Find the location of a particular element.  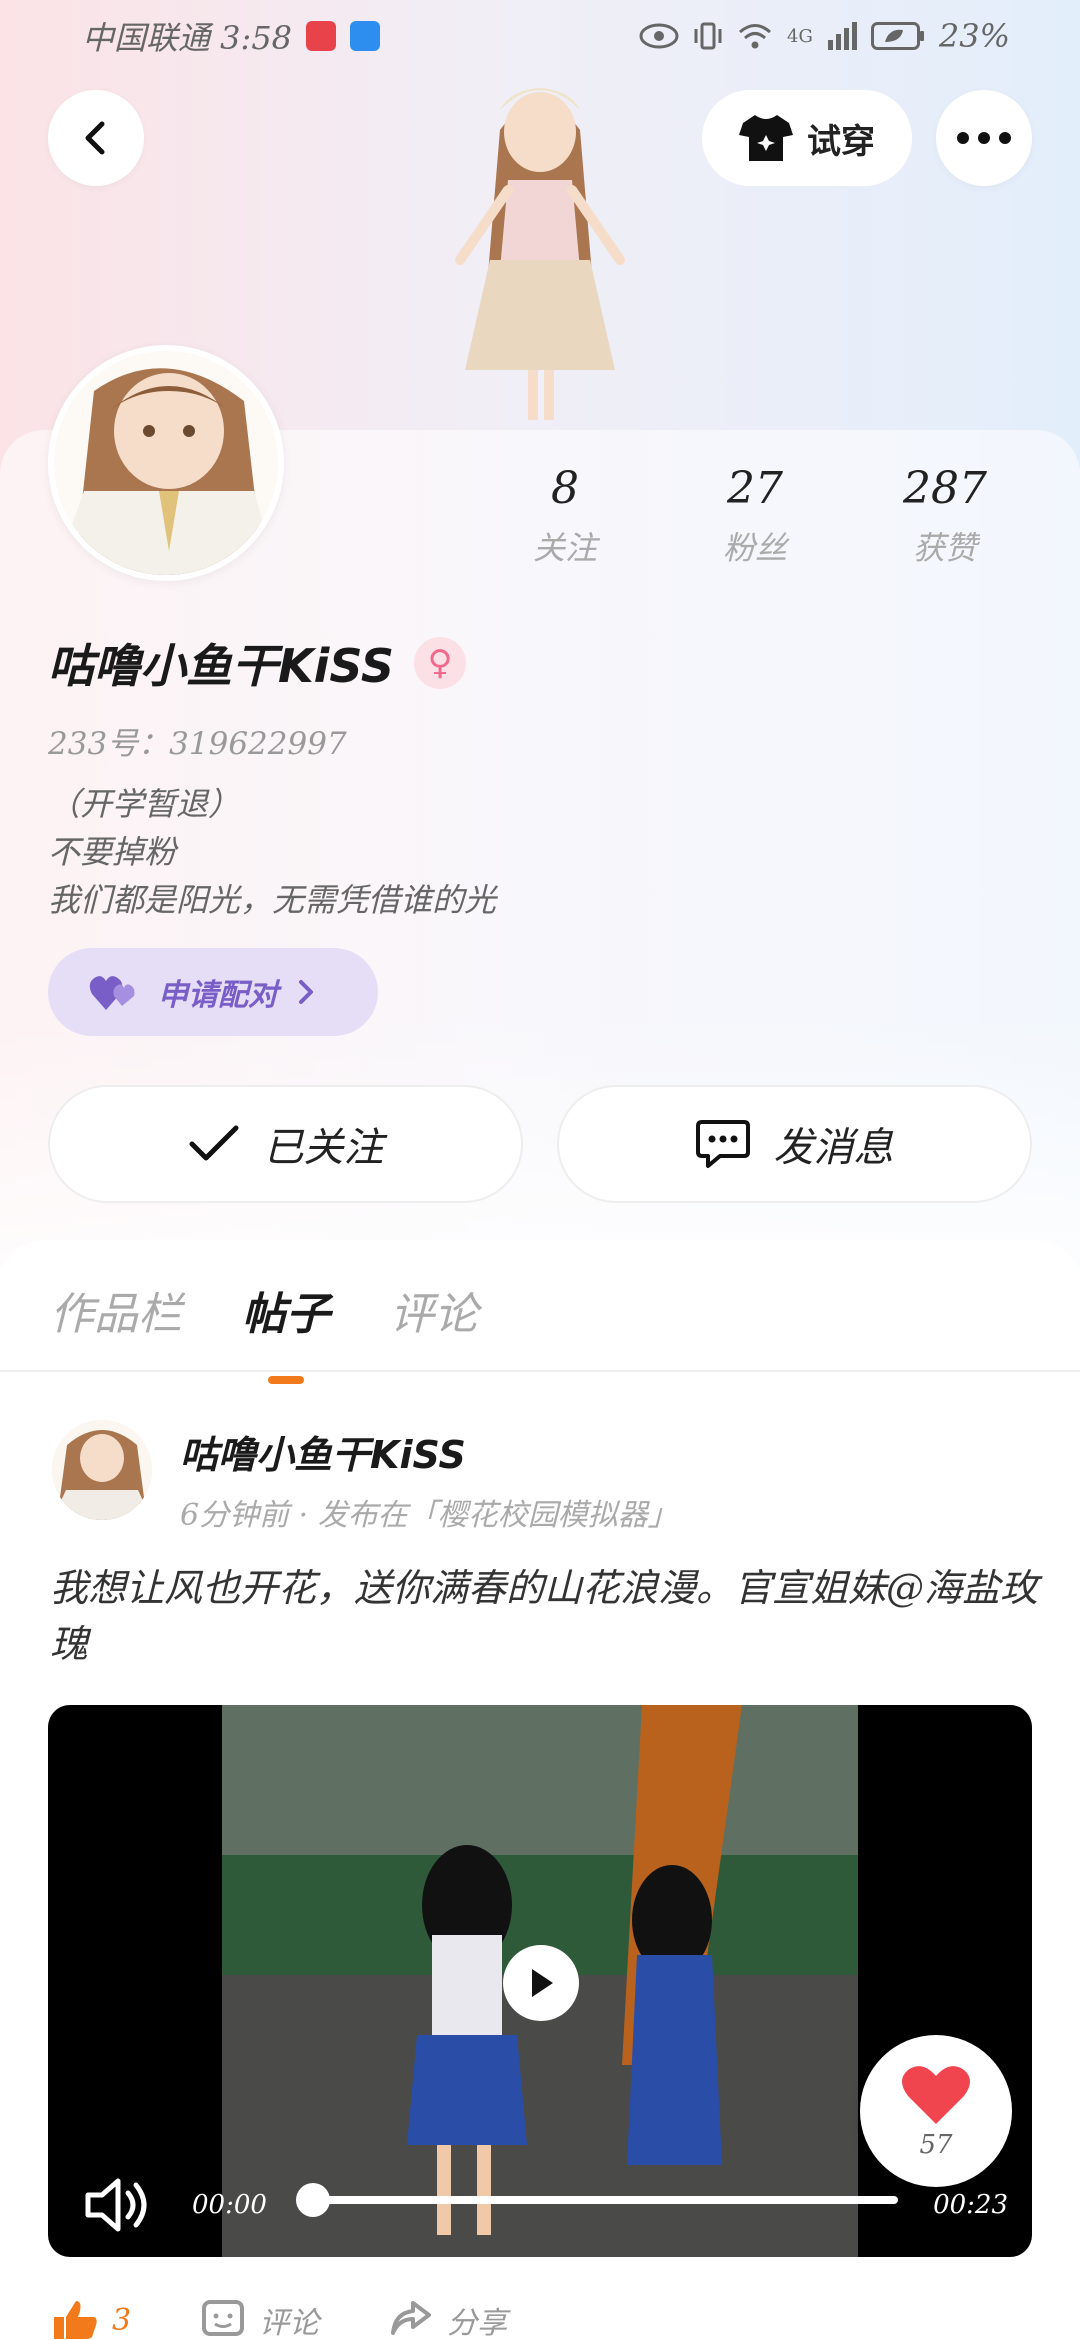

bio-line: （开学暂退） is located at coordinates (144, 804).